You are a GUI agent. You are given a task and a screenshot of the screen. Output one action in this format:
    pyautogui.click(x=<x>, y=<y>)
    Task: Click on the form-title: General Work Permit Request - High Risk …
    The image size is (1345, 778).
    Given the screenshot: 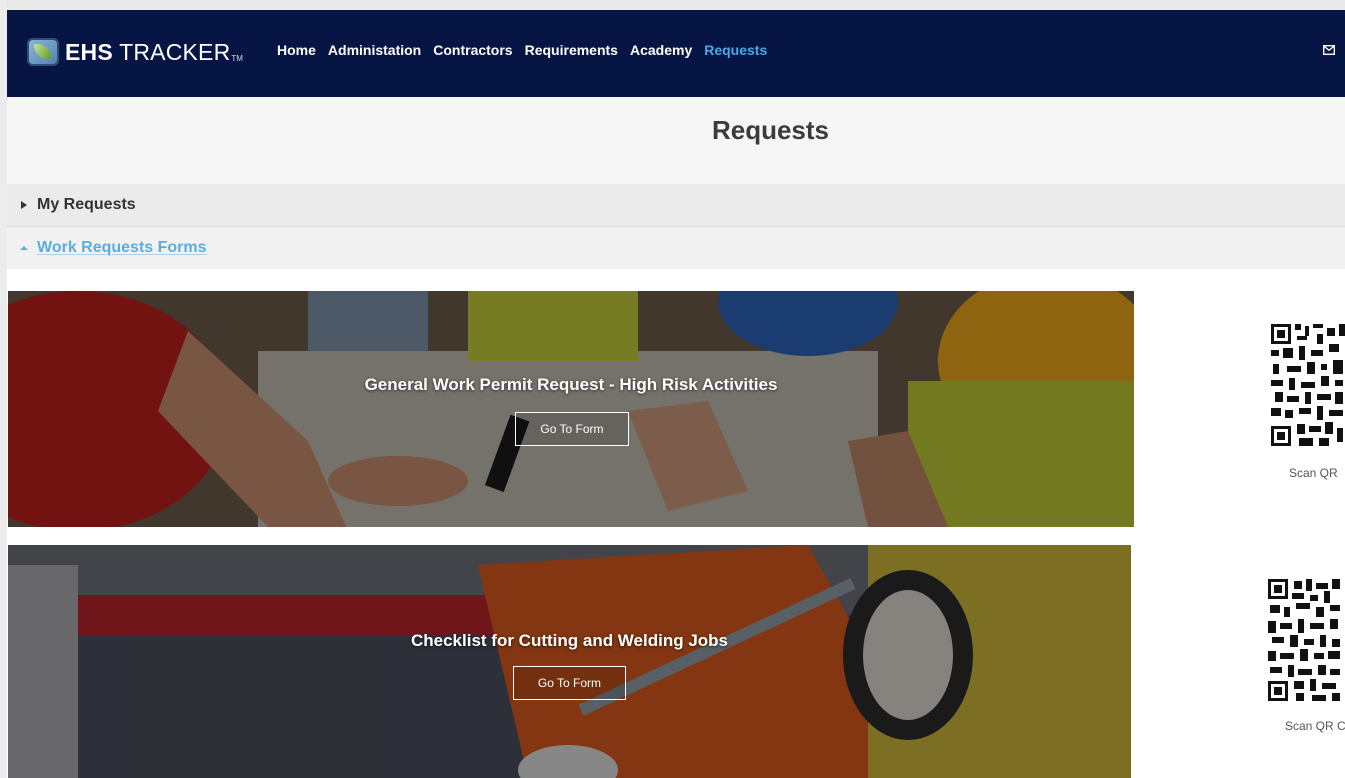 What is the action you would take?
    pyautogui.click(x=571, y=384)
    